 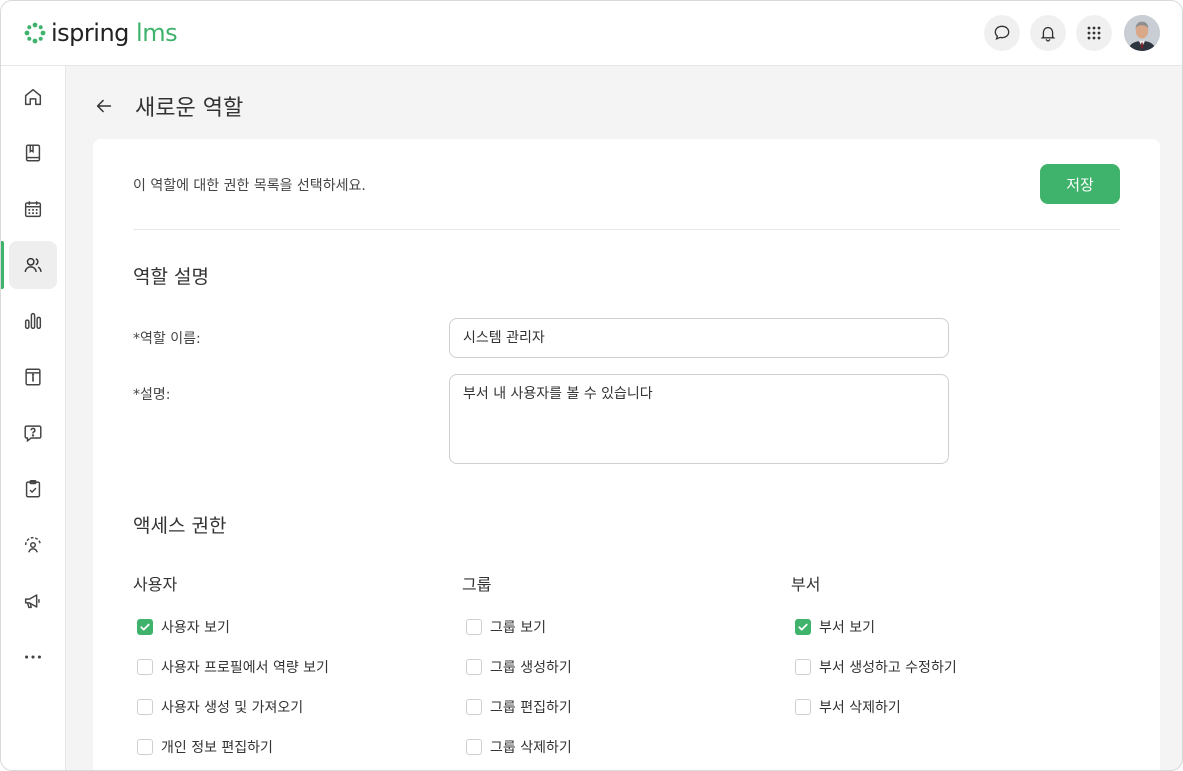 What do you see at coordinates (35, 33) in the screenshot?
I see `ispring-logo-icon` at bounding box center [35, 33].